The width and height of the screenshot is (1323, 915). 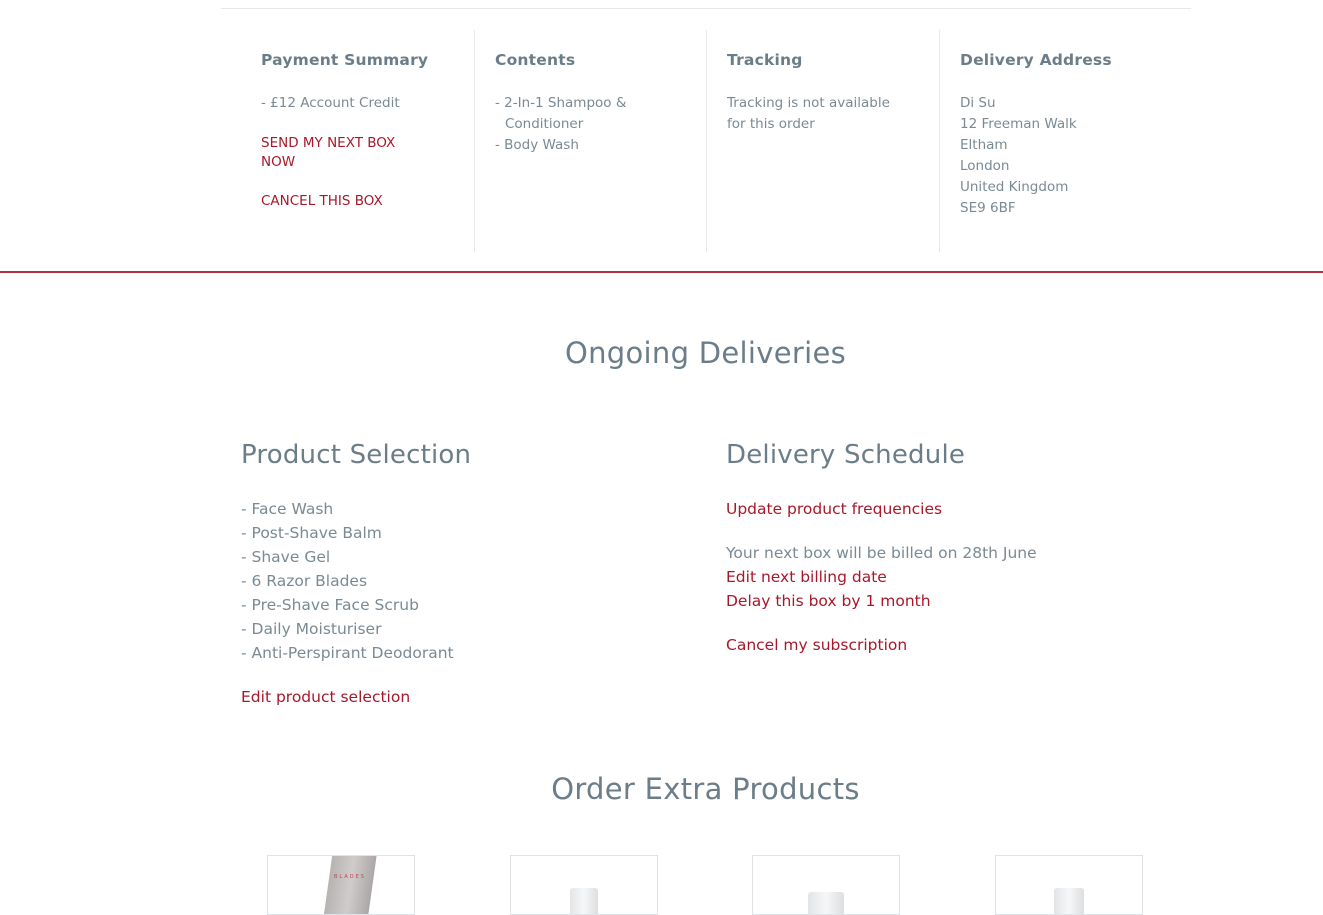 What do you see at coordinates (978, 103) in the screenshot?
I see `address-line: Di Su` at bounding box center [978, 103].